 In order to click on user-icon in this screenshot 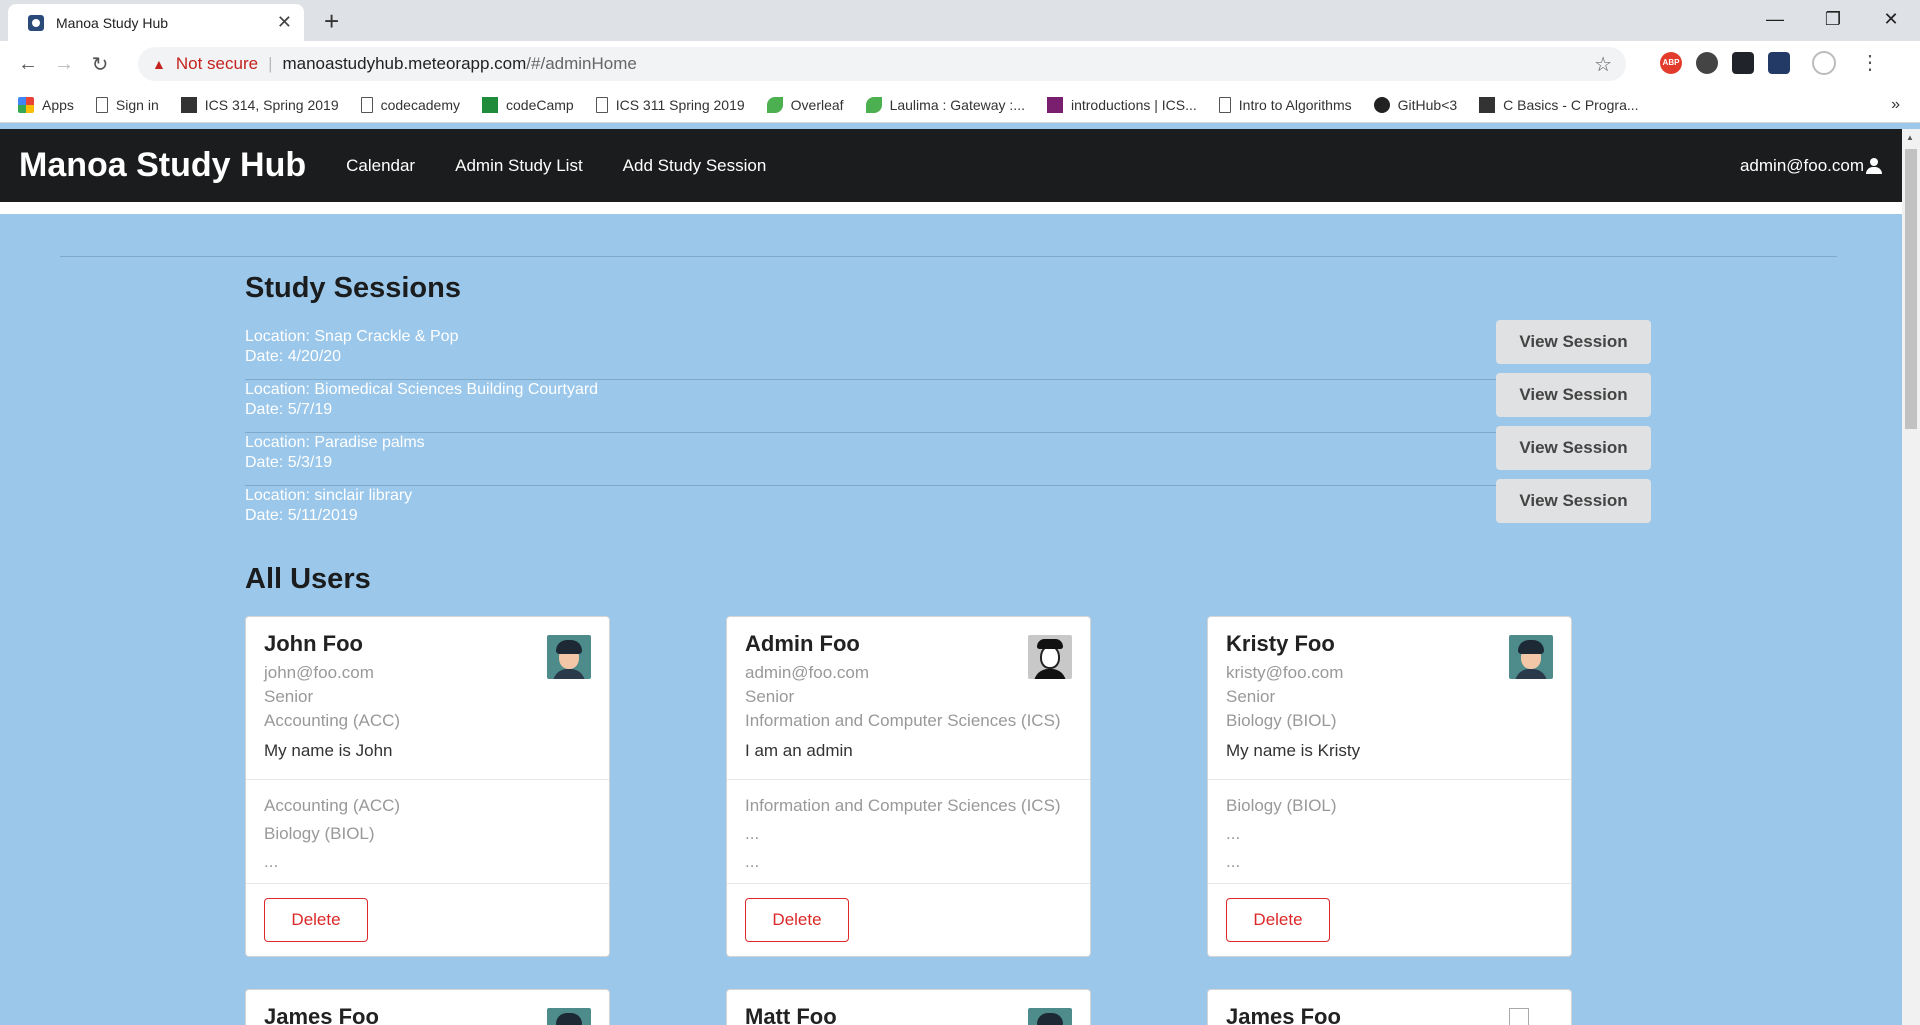, I will do `click(1874, 165)`.